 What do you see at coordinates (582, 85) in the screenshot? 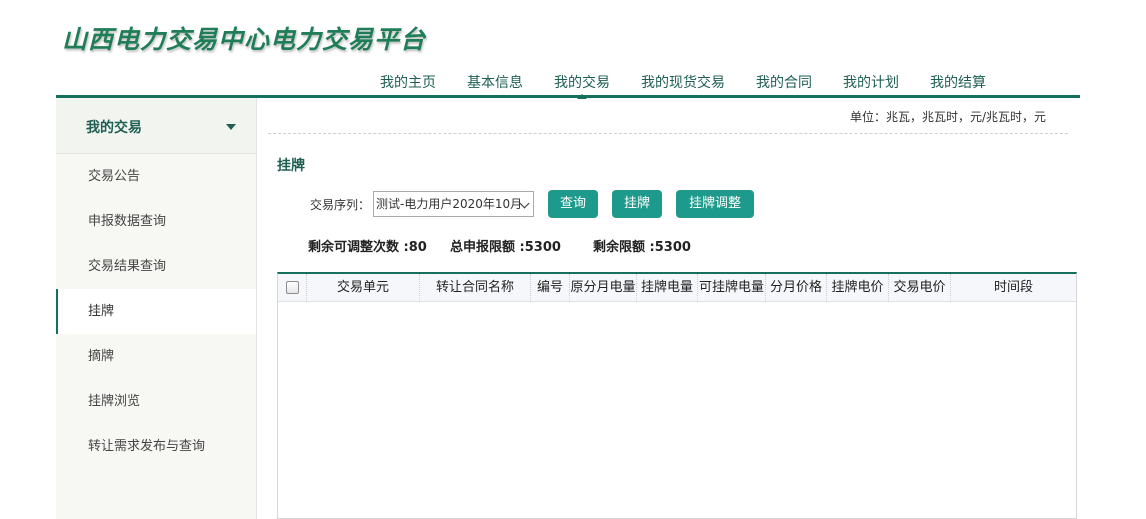
I see `nav-my-trading: 我的交易` at bounding box center [582, 85].